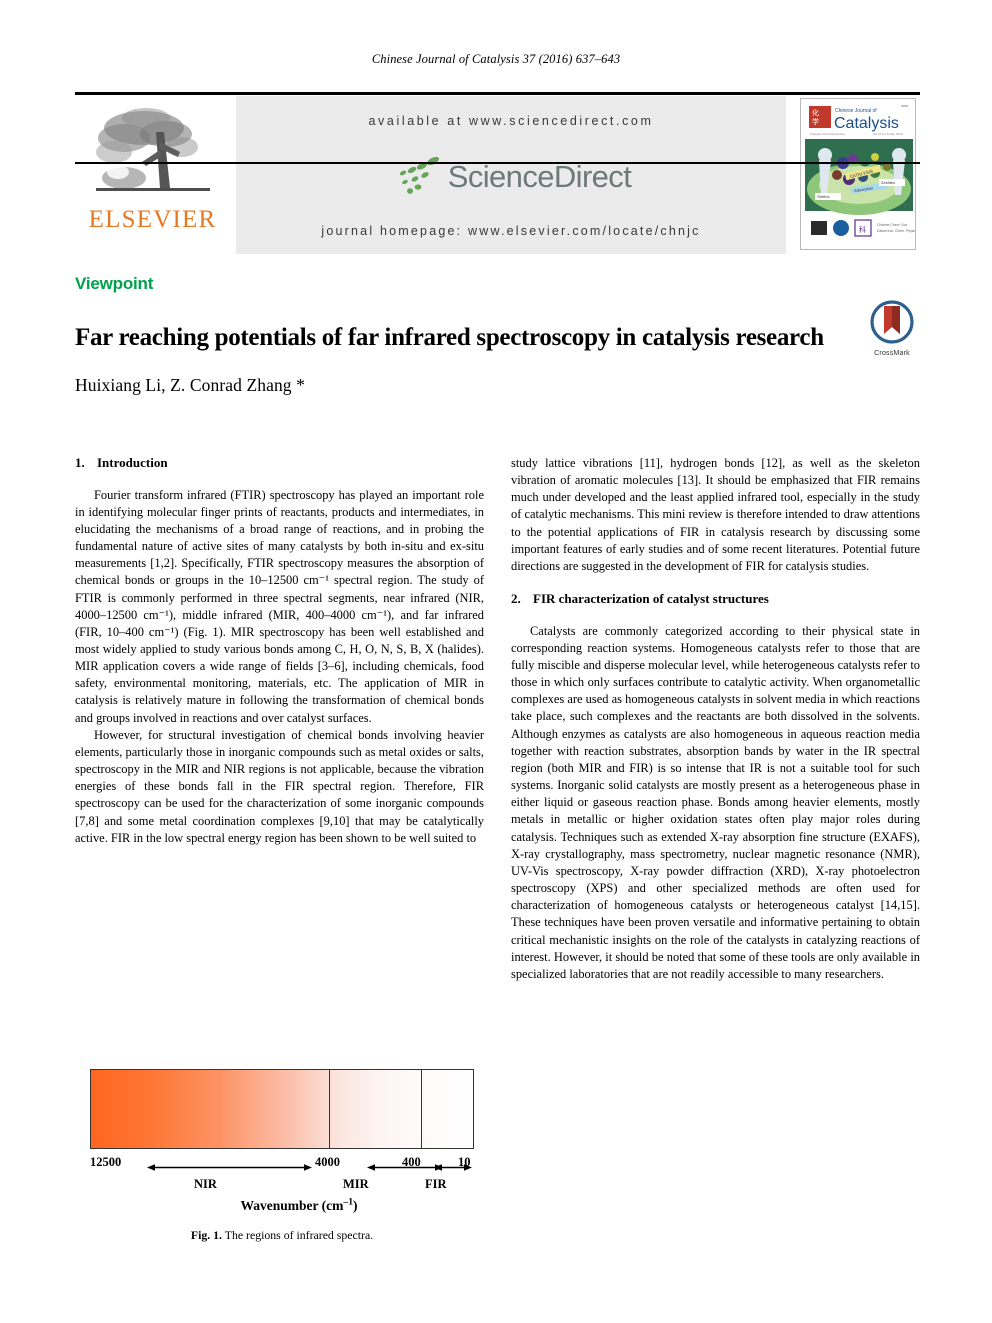 This screenshot has width=992, height=1323. Describe the element at coordinates (106, 1162) in the screenshot. I see `axis-tick-12500: 12500` at that location.